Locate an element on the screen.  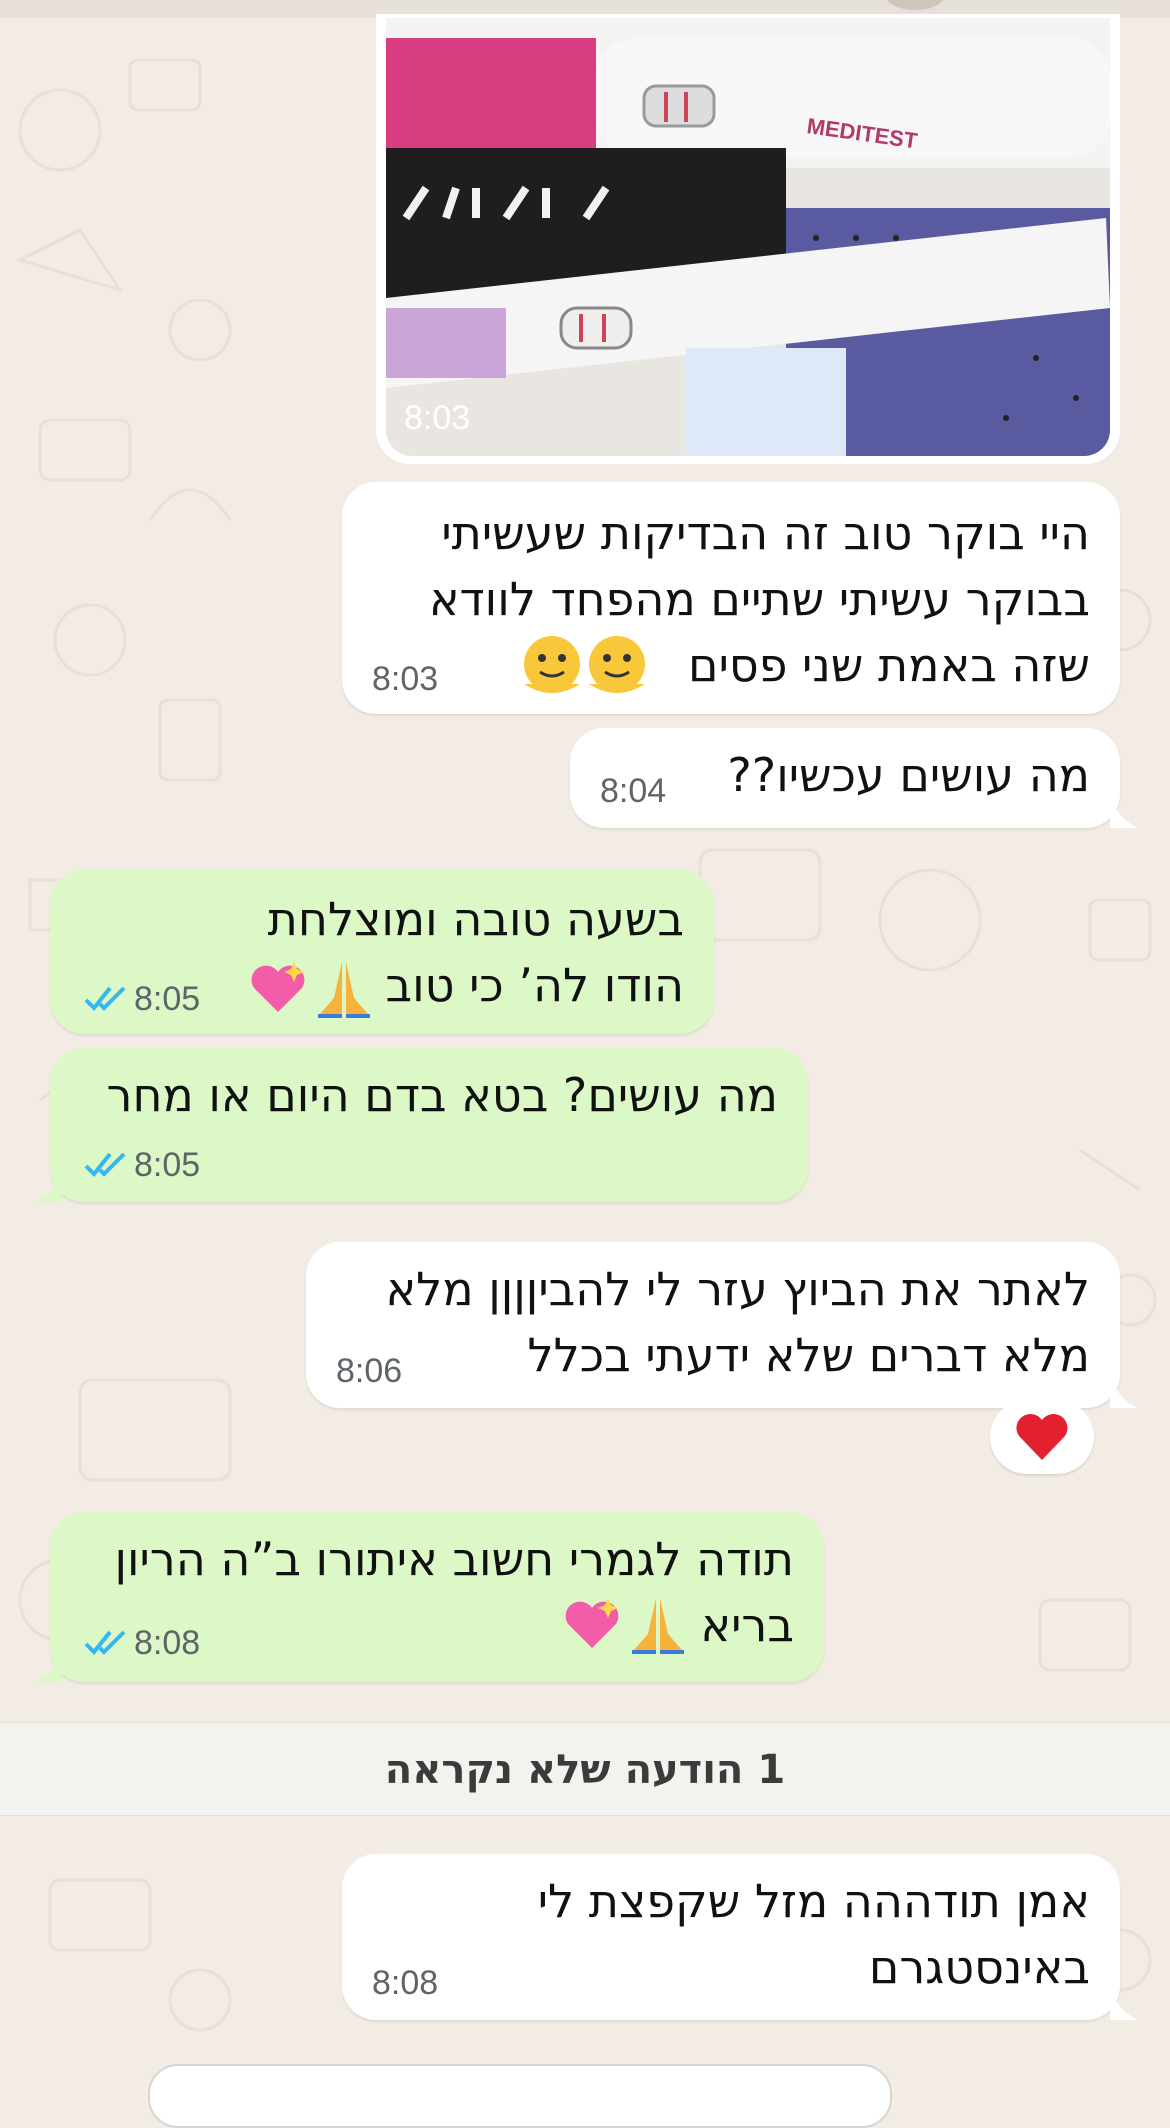
message-bubble-incoming: מה עושים עכשיו?? 8:04 is located at coordinates (845, 778).